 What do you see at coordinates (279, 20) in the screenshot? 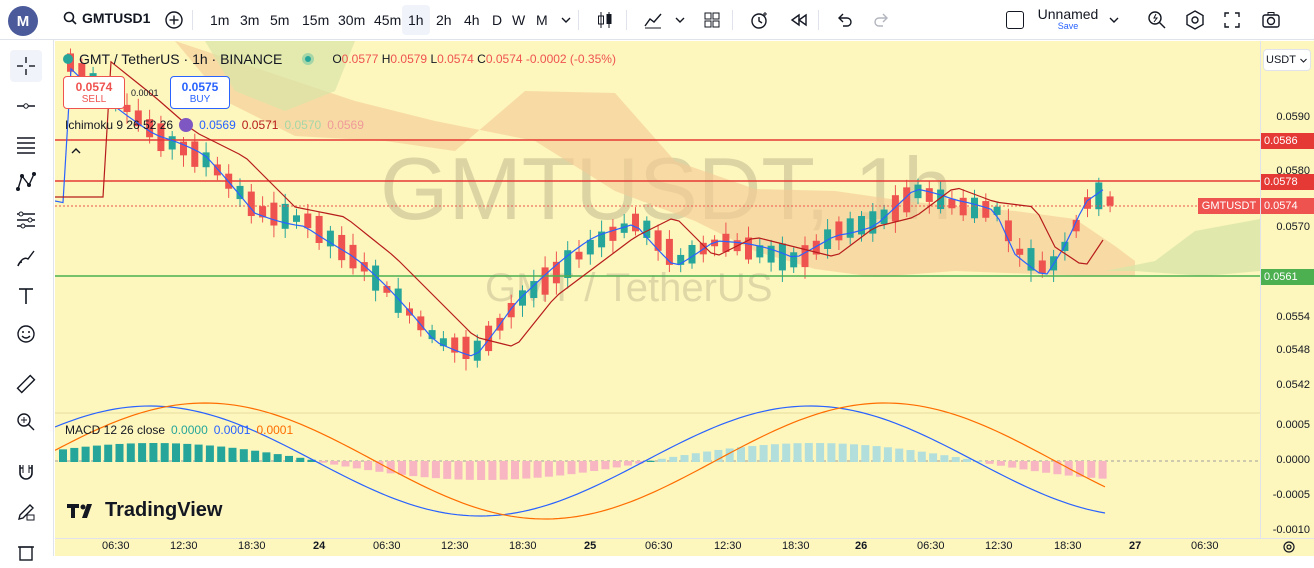
I see `interval-5m-button: 5m` at bounding box center [279, 20].